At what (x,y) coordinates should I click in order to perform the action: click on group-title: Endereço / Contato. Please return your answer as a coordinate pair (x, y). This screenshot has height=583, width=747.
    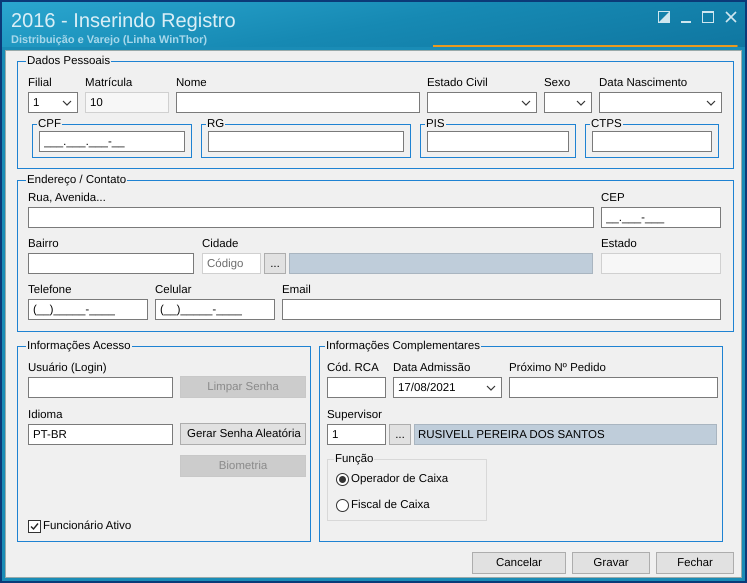
    Looking at the image, I should click on (77, 180).